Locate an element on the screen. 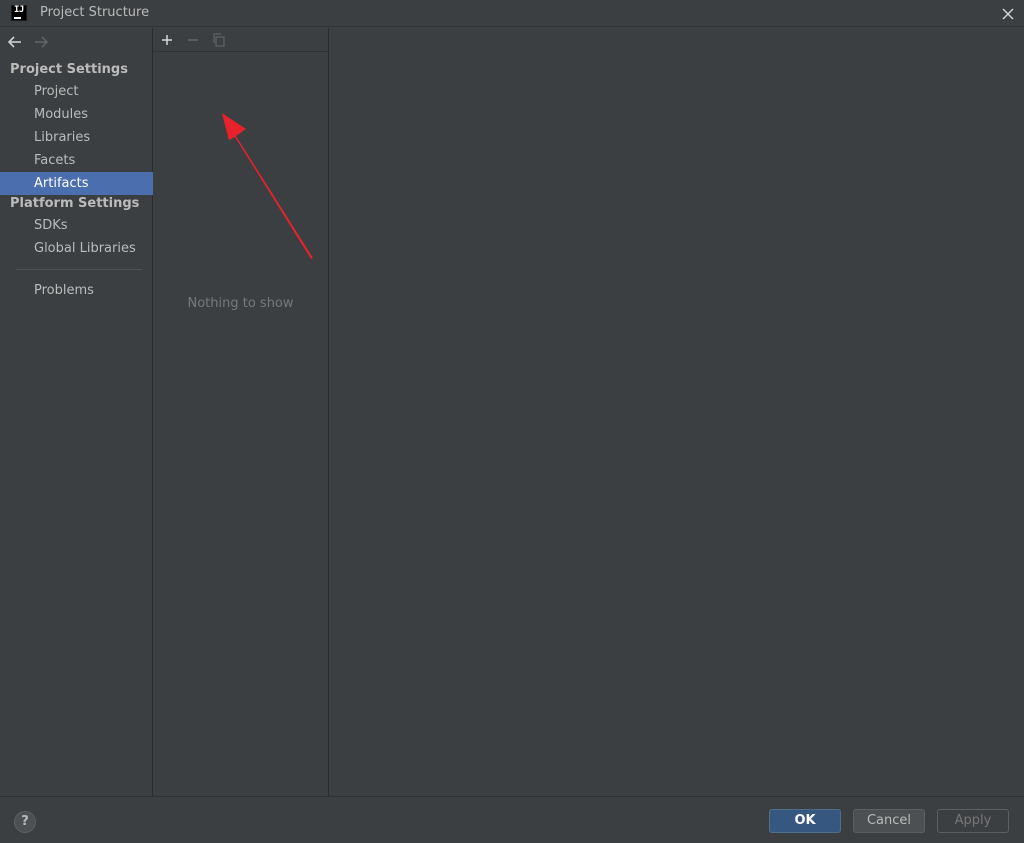 The image size is (1024, 843). app-icon-bar is located at coordinates (17, 18).